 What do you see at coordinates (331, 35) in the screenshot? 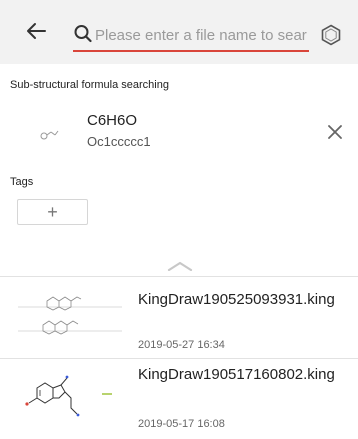
I see `structure-draw-icon` at bounding box center [331, 35].